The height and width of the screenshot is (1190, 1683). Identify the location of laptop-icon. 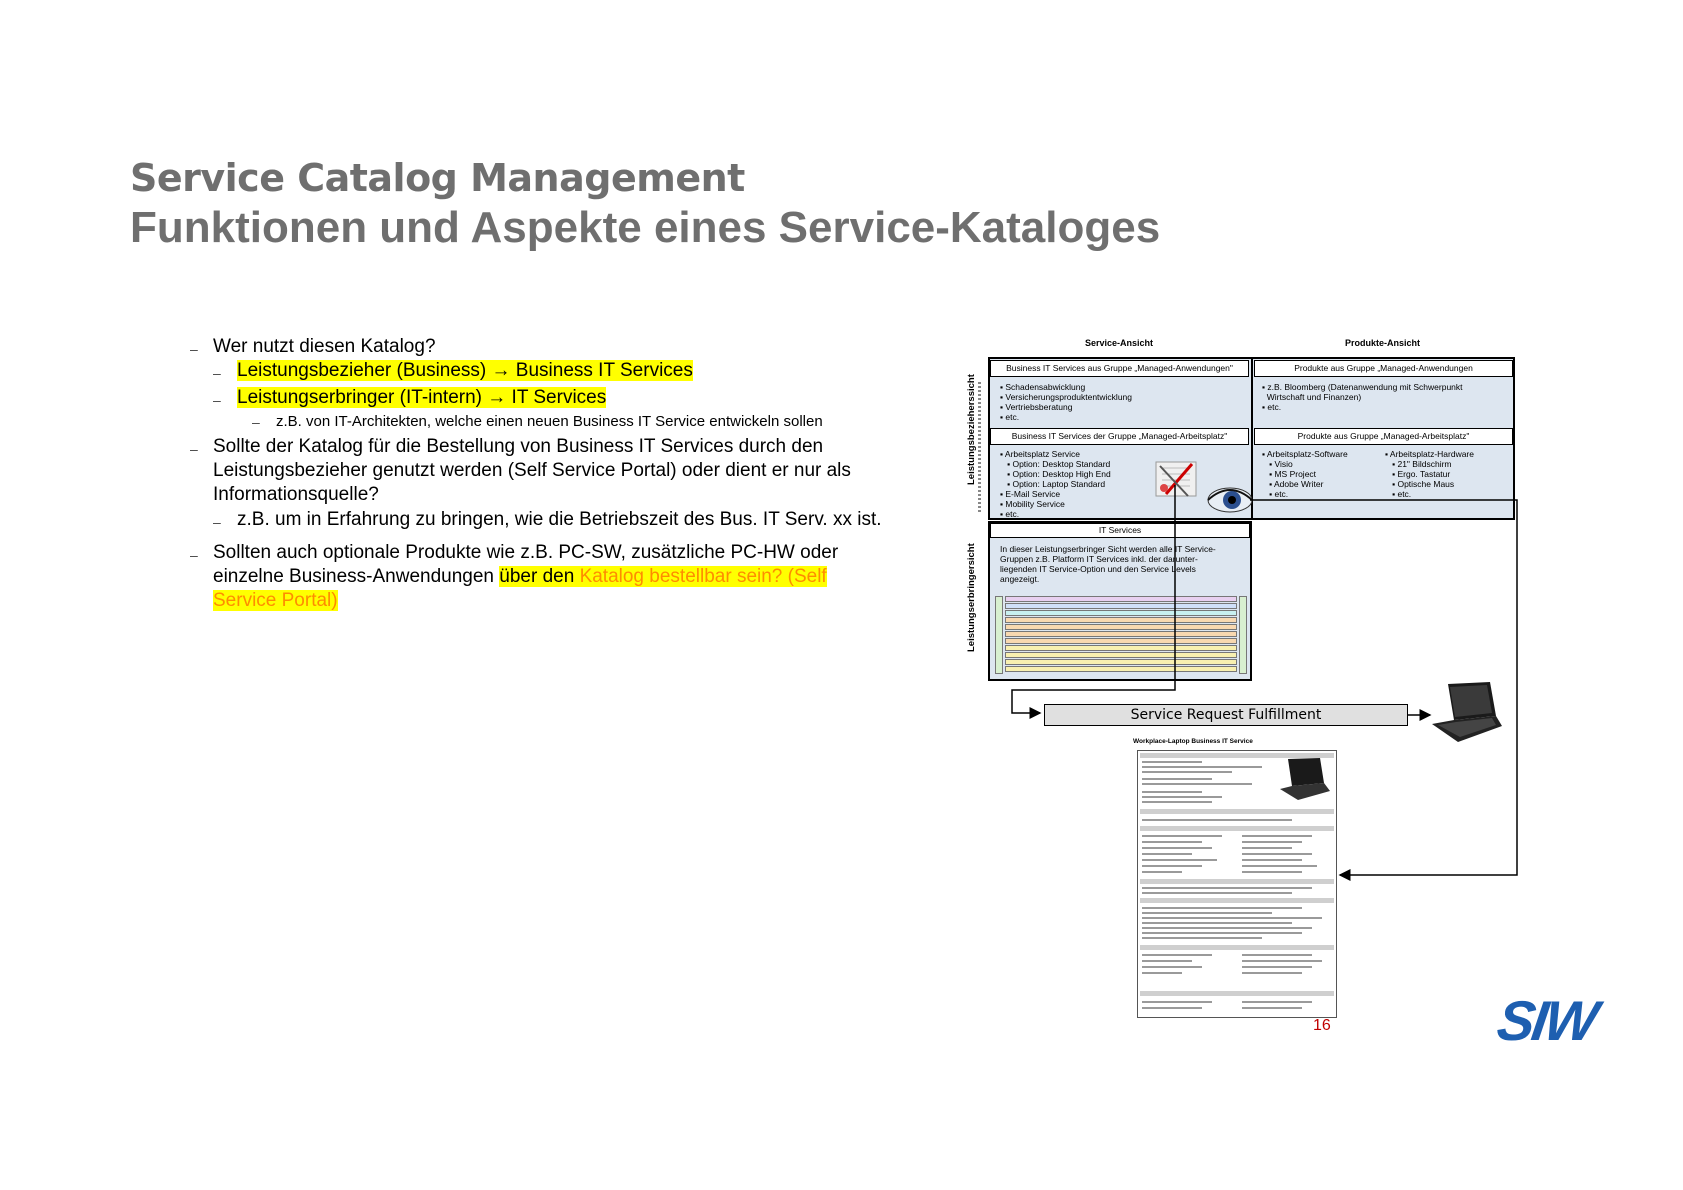
(1467, 712).